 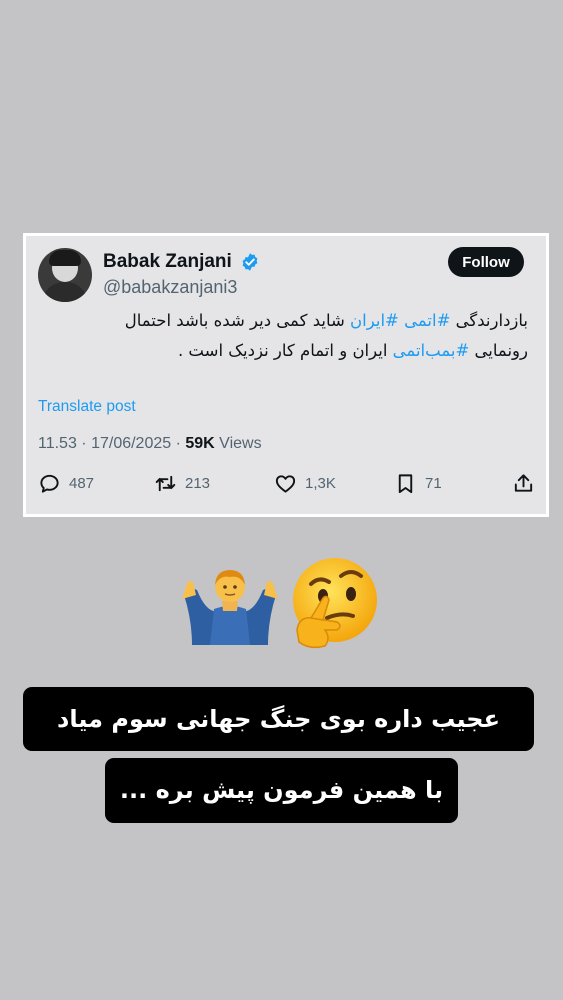 I want to click on like-count: 1,3K, so click(x=320, y=483).